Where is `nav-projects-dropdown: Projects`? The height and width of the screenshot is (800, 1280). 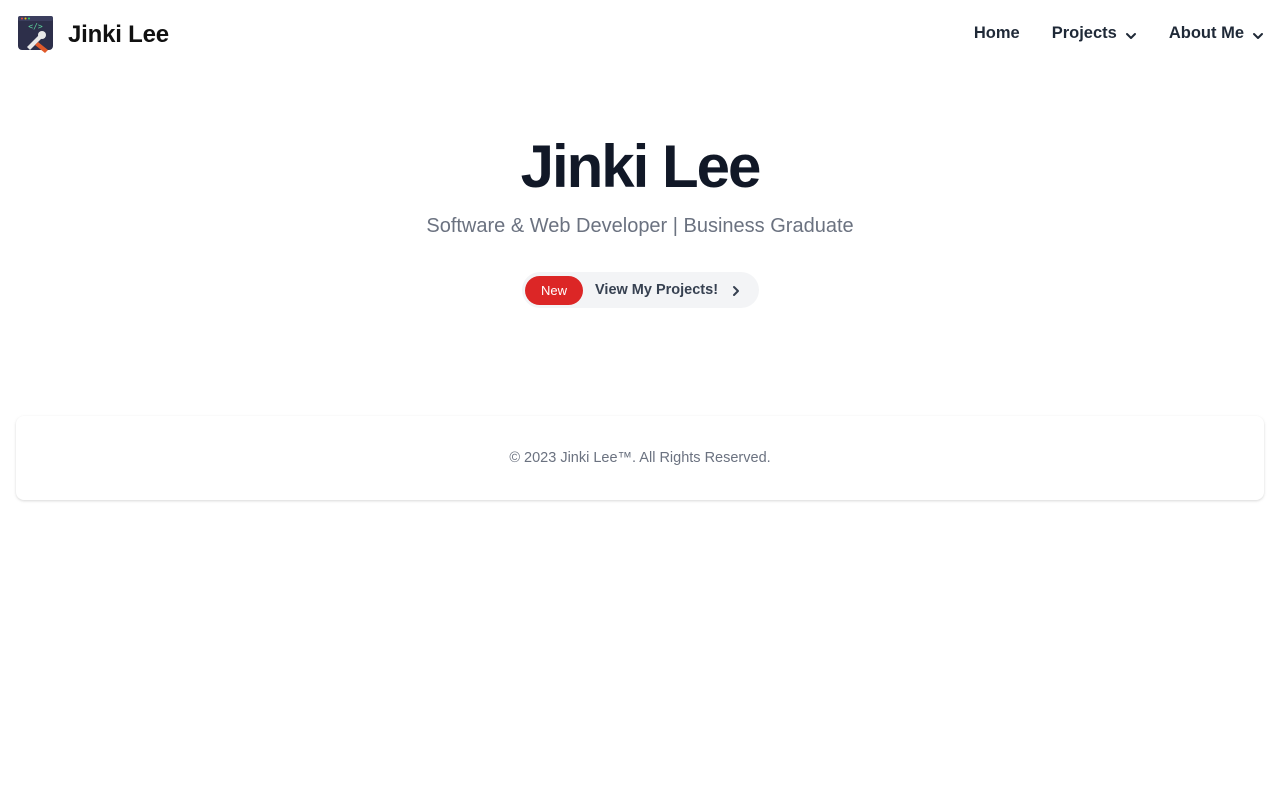 nav-projects-dropdown: Projects is located at coordinates (1094, 33).